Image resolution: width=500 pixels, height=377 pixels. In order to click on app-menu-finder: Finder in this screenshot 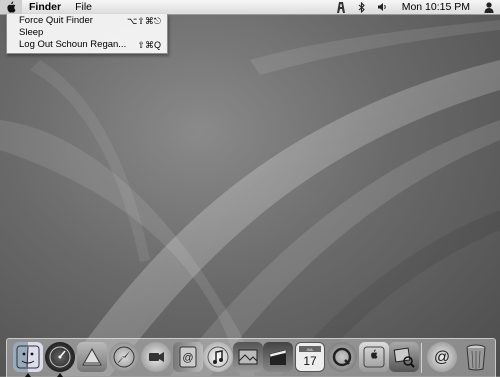, I will do `click(45, 7)`.